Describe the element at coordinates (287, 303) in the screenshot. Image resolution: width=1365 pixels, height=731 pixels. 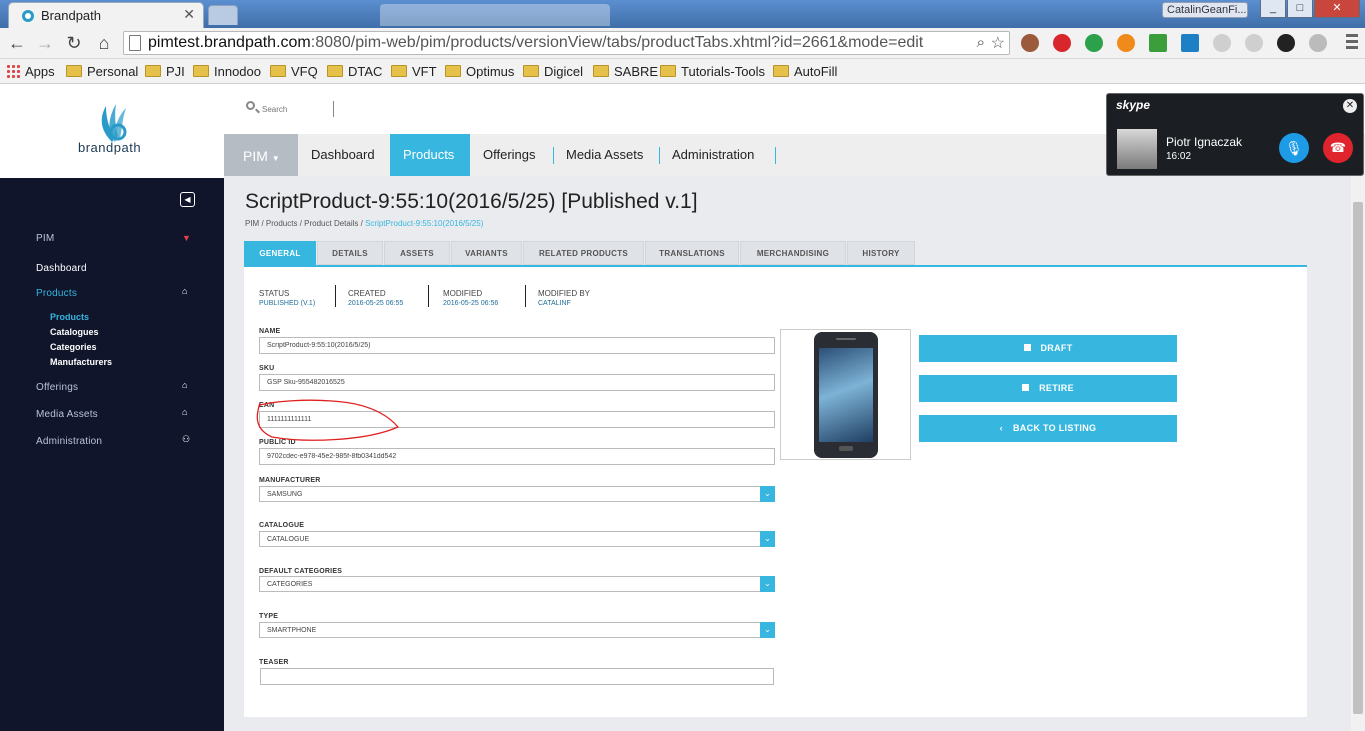
I see `status-value: PUBLISHED (V.1)` at that location.